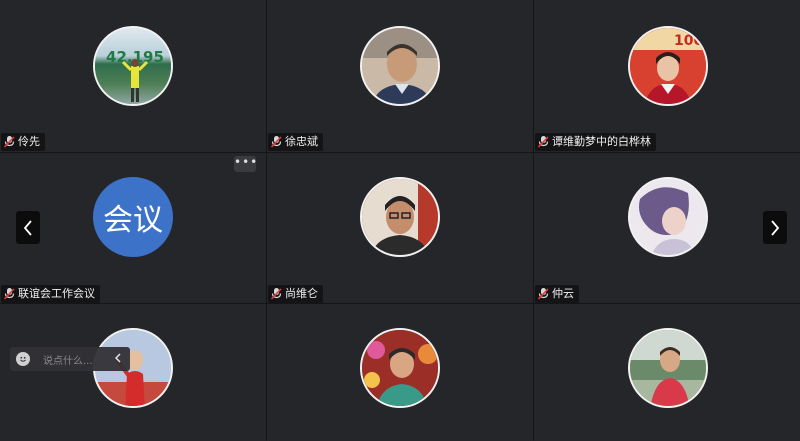  I want to click on svg-text: 100, so click(688, 41).